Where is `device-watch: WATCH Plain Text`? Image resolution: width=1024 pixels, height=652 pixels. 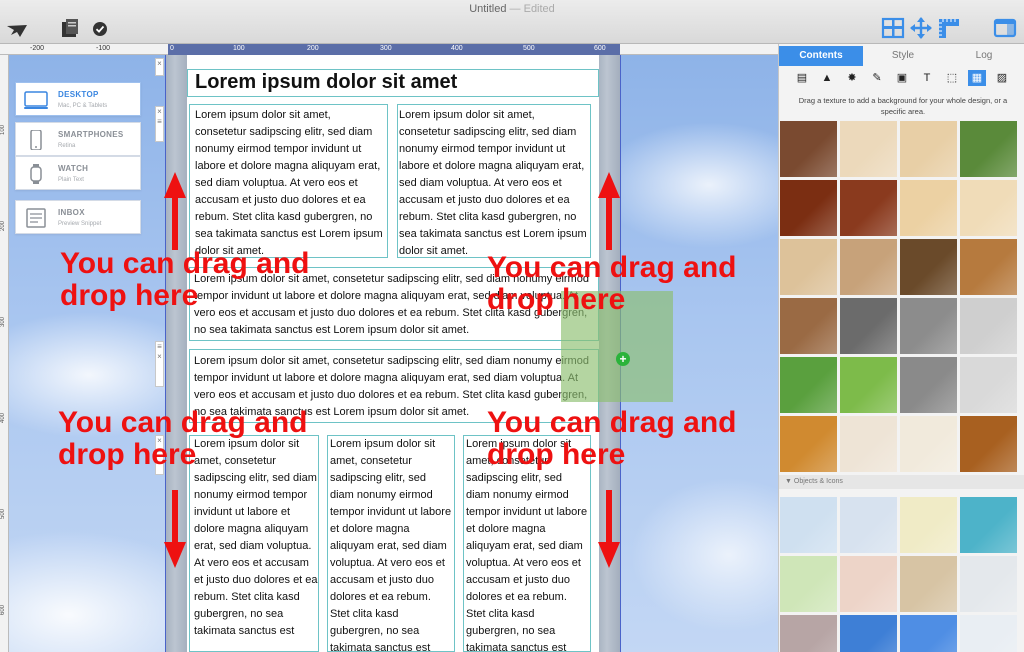
device-watch: WATCH Plain Text is located at coordinates (78, 173).